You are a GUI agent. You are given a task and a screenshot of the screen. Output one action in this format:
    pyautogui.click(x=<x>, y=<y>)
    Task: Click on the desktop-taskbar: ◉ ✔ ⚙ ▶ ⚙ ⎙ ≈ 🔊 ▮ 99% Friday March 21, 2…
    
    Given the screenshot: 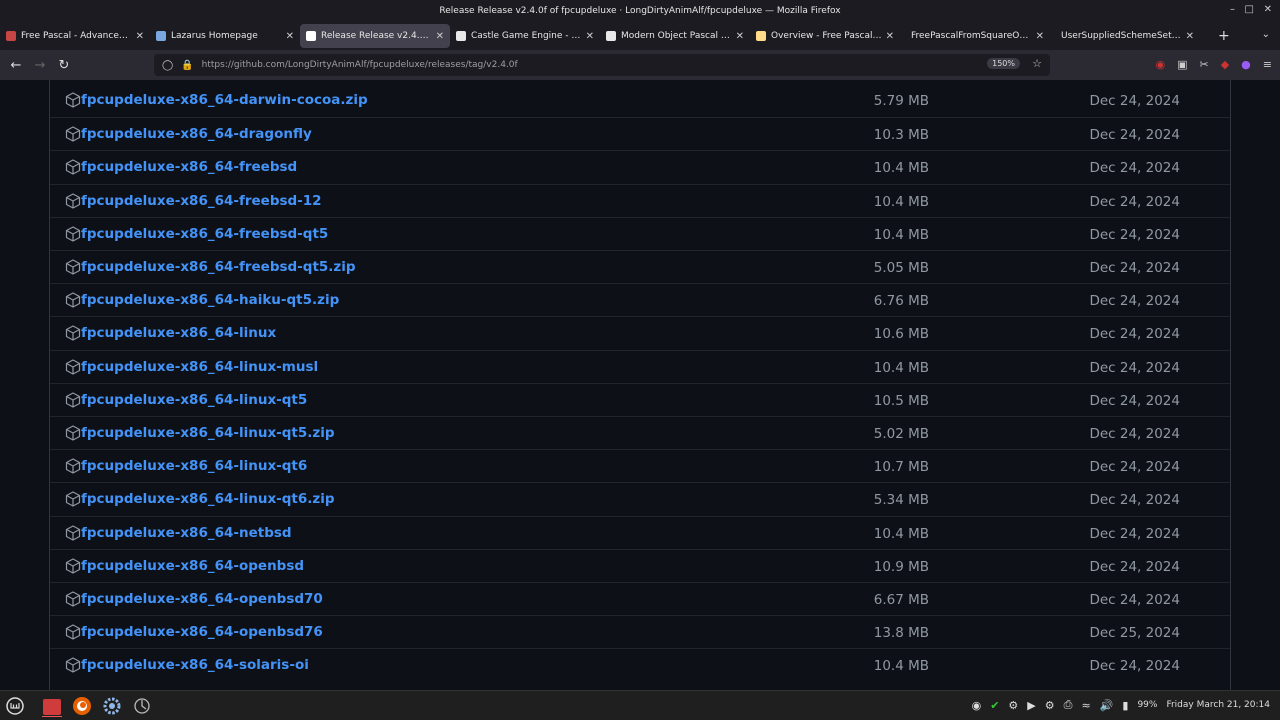 What is the action you would take?
    pyautogui.click(x=640, y=705)
    